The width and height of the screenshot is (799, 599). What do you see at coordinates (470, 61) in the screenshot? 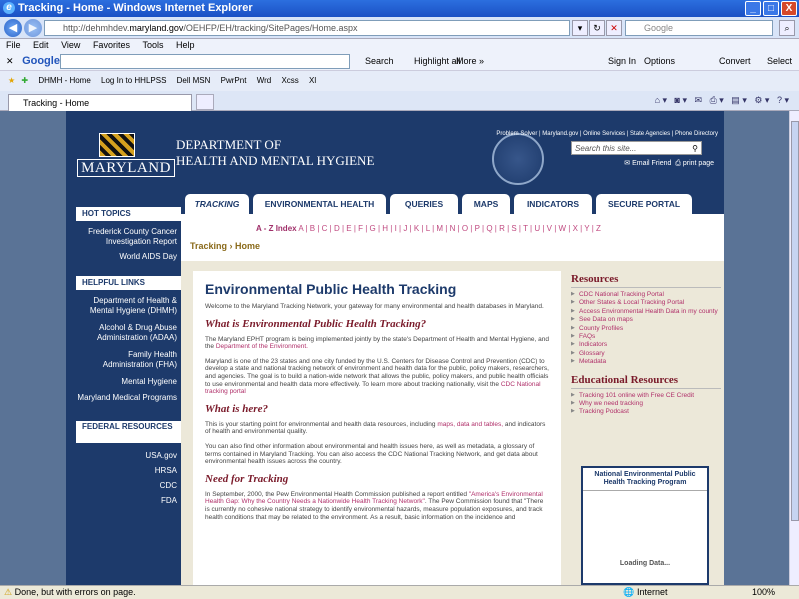
I see `more-button: More »` at bounding box center [470, 61].